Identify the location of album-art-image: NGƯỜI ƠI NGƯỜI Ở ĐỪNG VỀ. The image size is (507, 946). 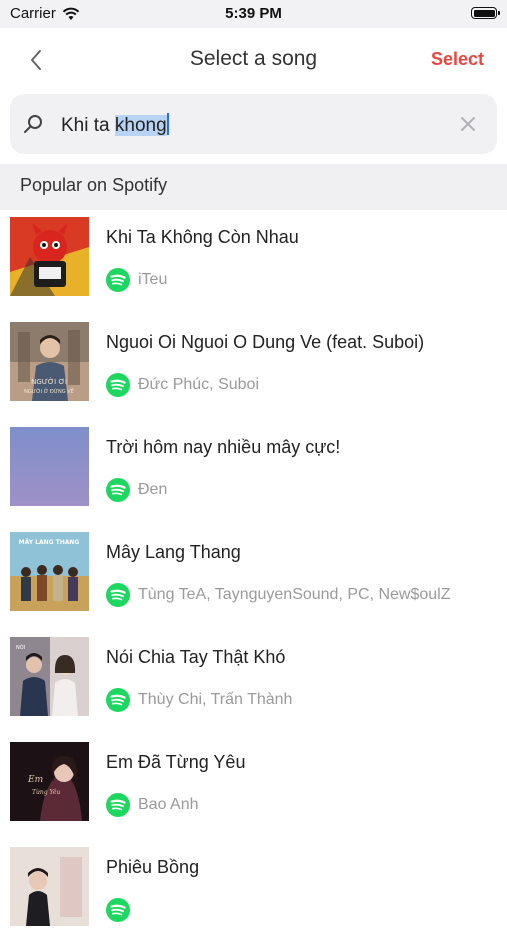
(49, 361).